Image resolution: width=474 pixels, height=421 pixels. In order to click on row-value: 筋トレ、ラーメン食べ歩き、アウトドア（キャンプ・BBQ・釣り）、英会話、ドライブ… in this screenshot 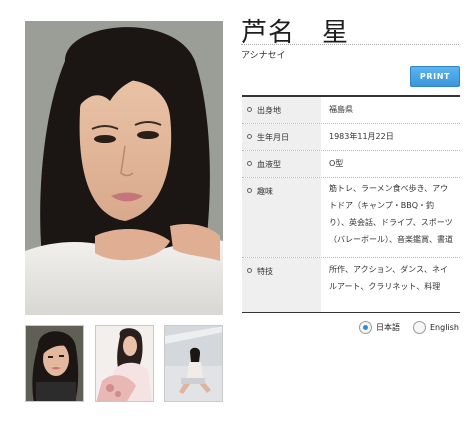, I will do `click(391, 214)`.